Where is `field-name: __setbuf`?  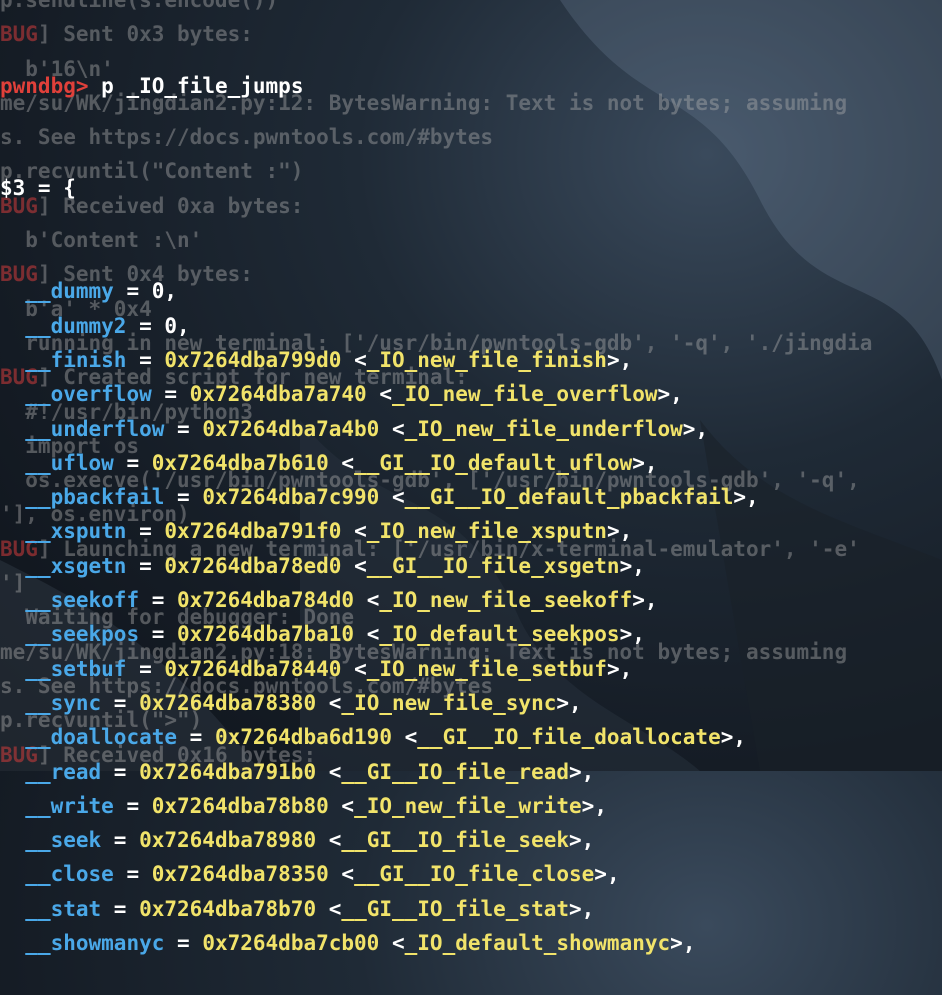 field-name: __setbuf is located at coordinates (76, 668).